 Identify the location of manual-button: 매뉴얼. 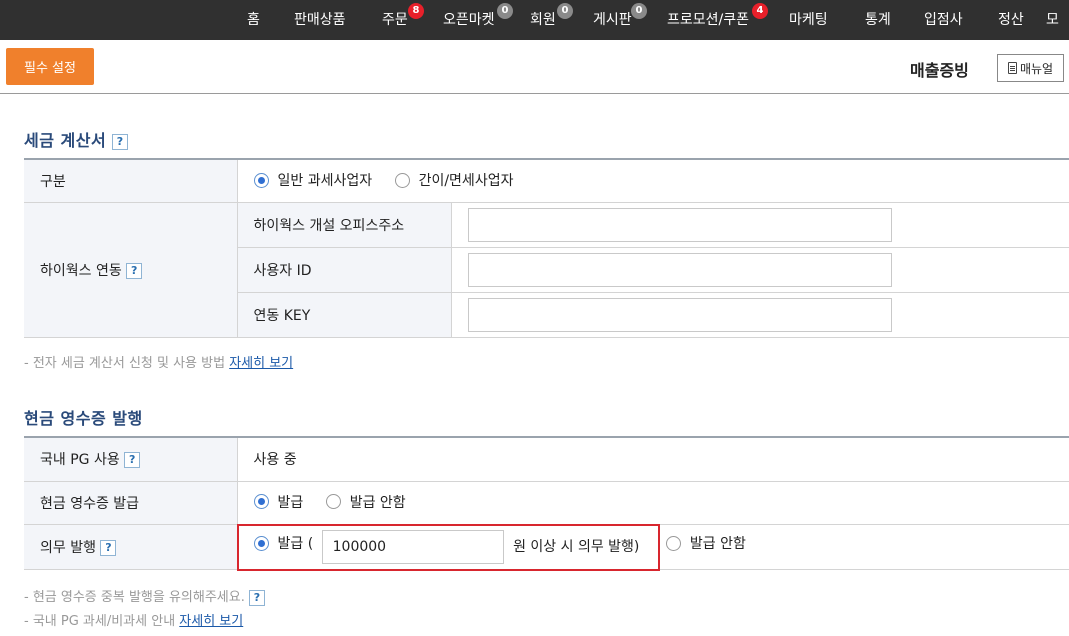
(1030, 68).